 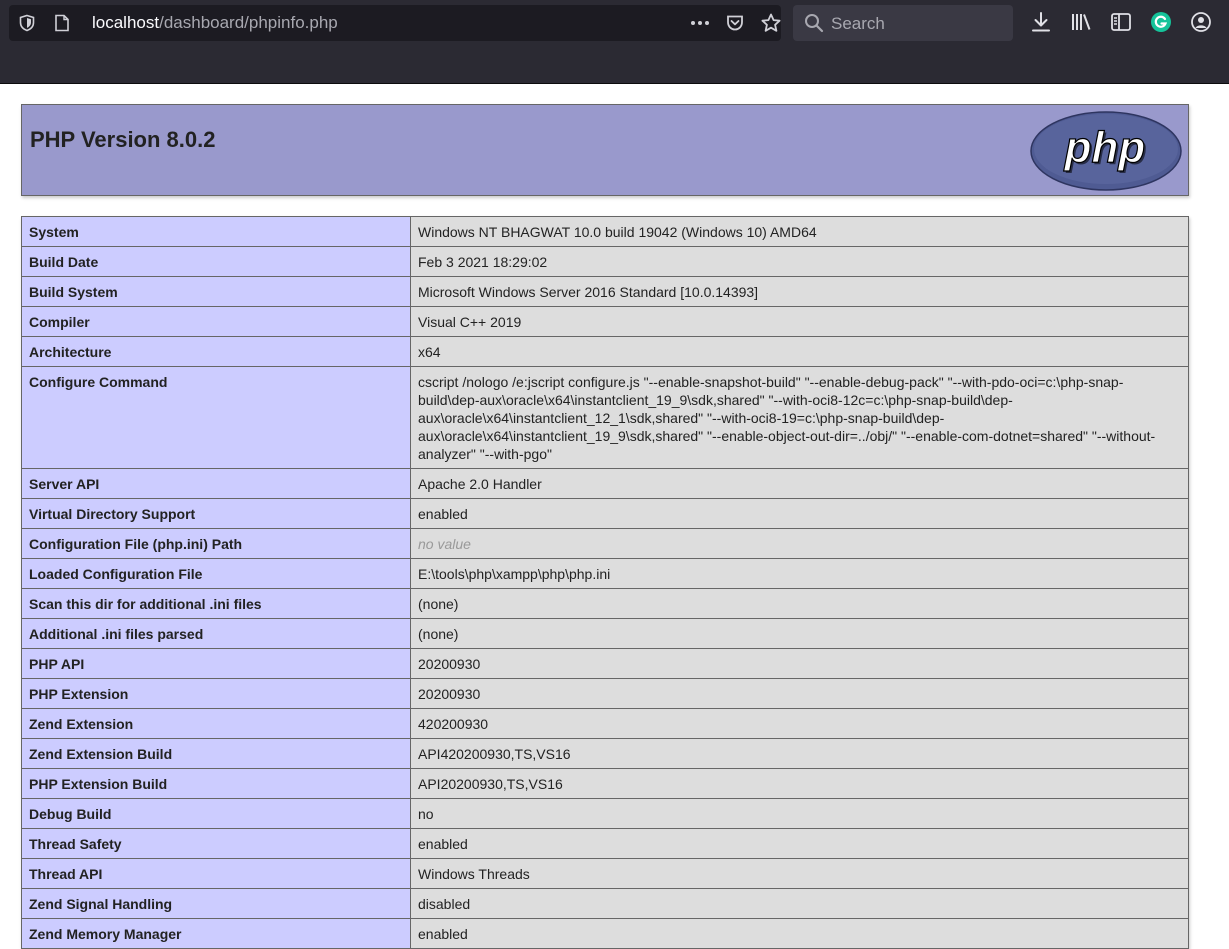 What do you see at coordinates (216, 873) in the screenshot?
I see `row-label: Thread API` at bounding box center [216, 873].